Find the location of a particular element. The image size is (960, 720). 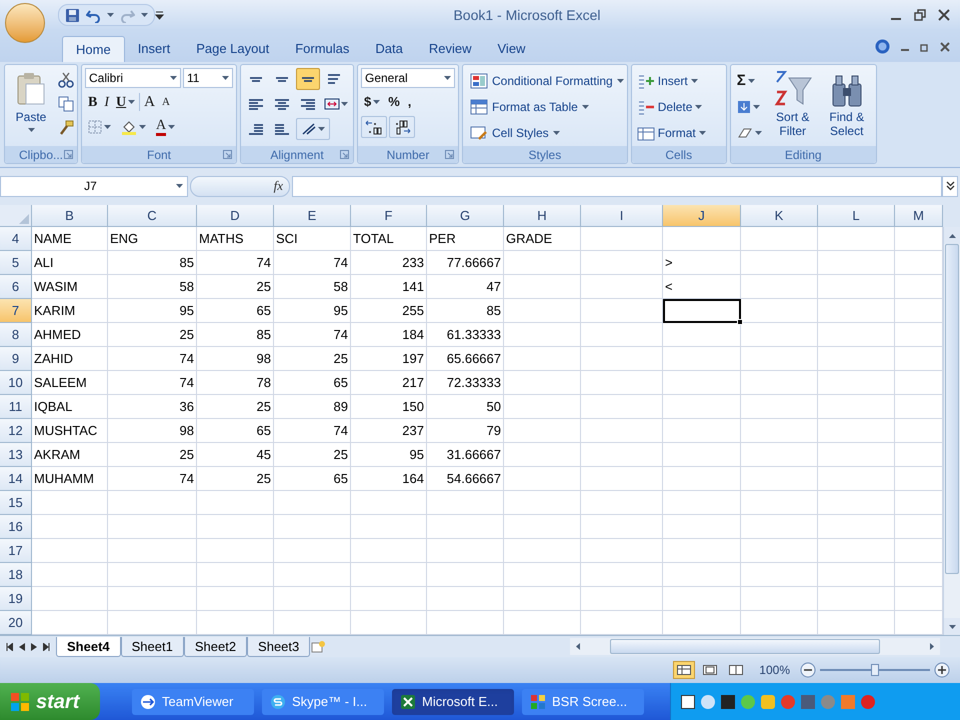

column-header: F is located at coordinates (389, 216).